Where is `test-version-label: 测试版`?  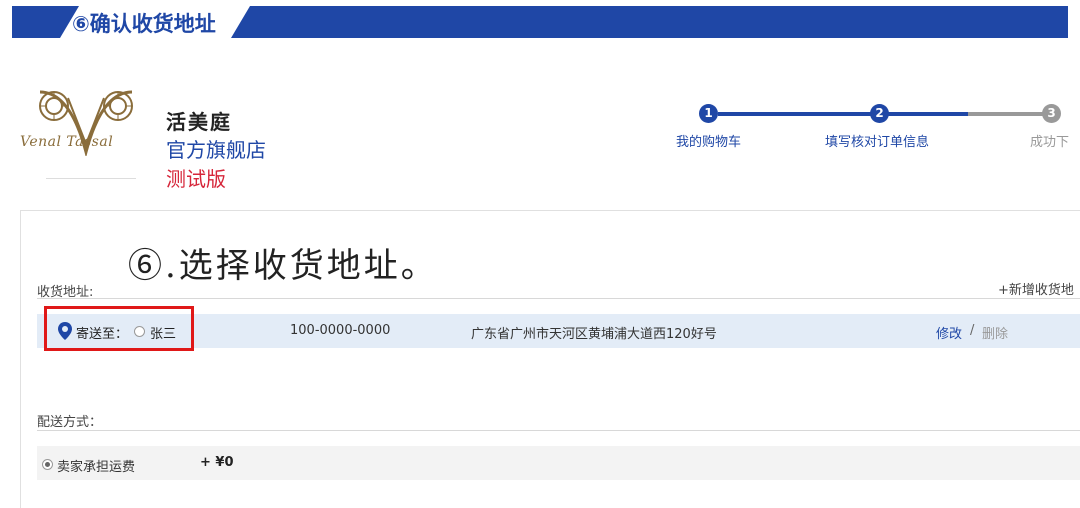
test-version-label: 测试版 is located at coordinates (196, 179).